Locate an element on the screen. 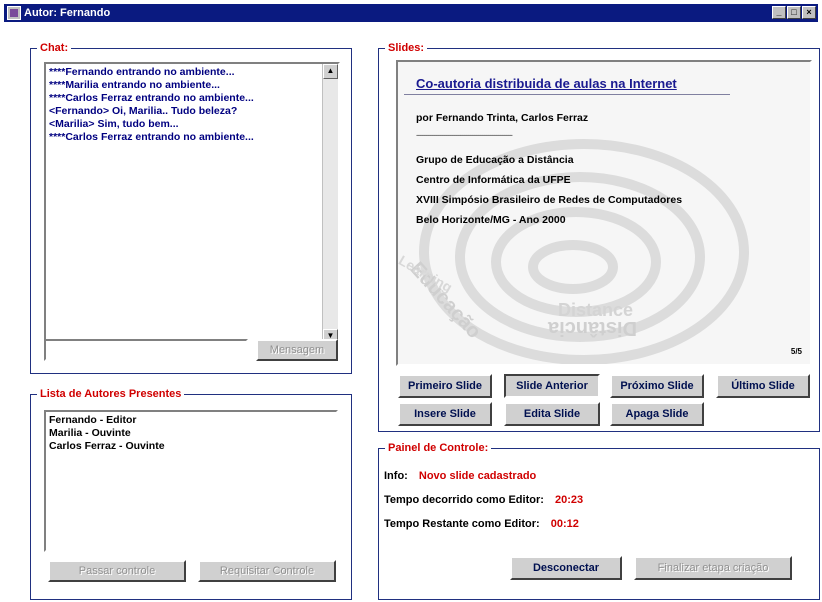 The width and height of the screenshot is (822, 602). title-rule is located at coordinates (567, 94).